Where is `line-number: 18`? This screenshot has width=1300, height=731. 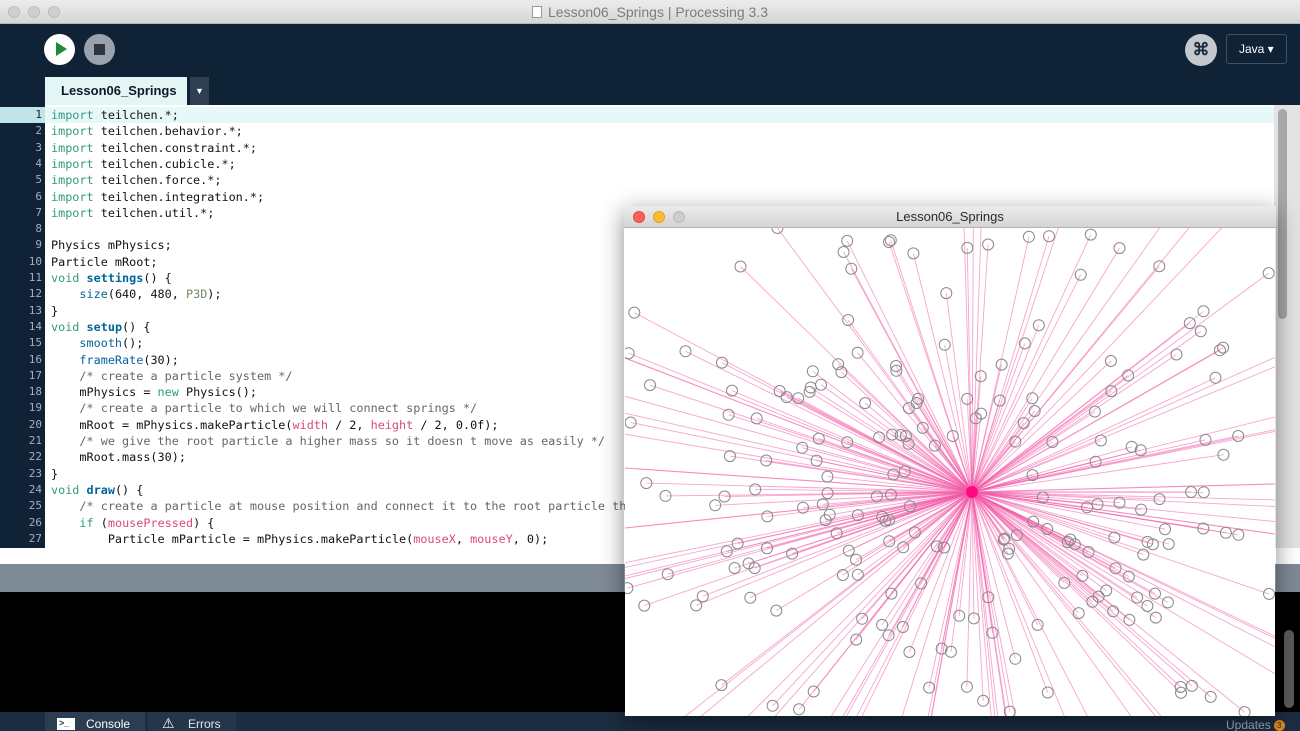 line-number: 18 is located at coordinates (35, 392).